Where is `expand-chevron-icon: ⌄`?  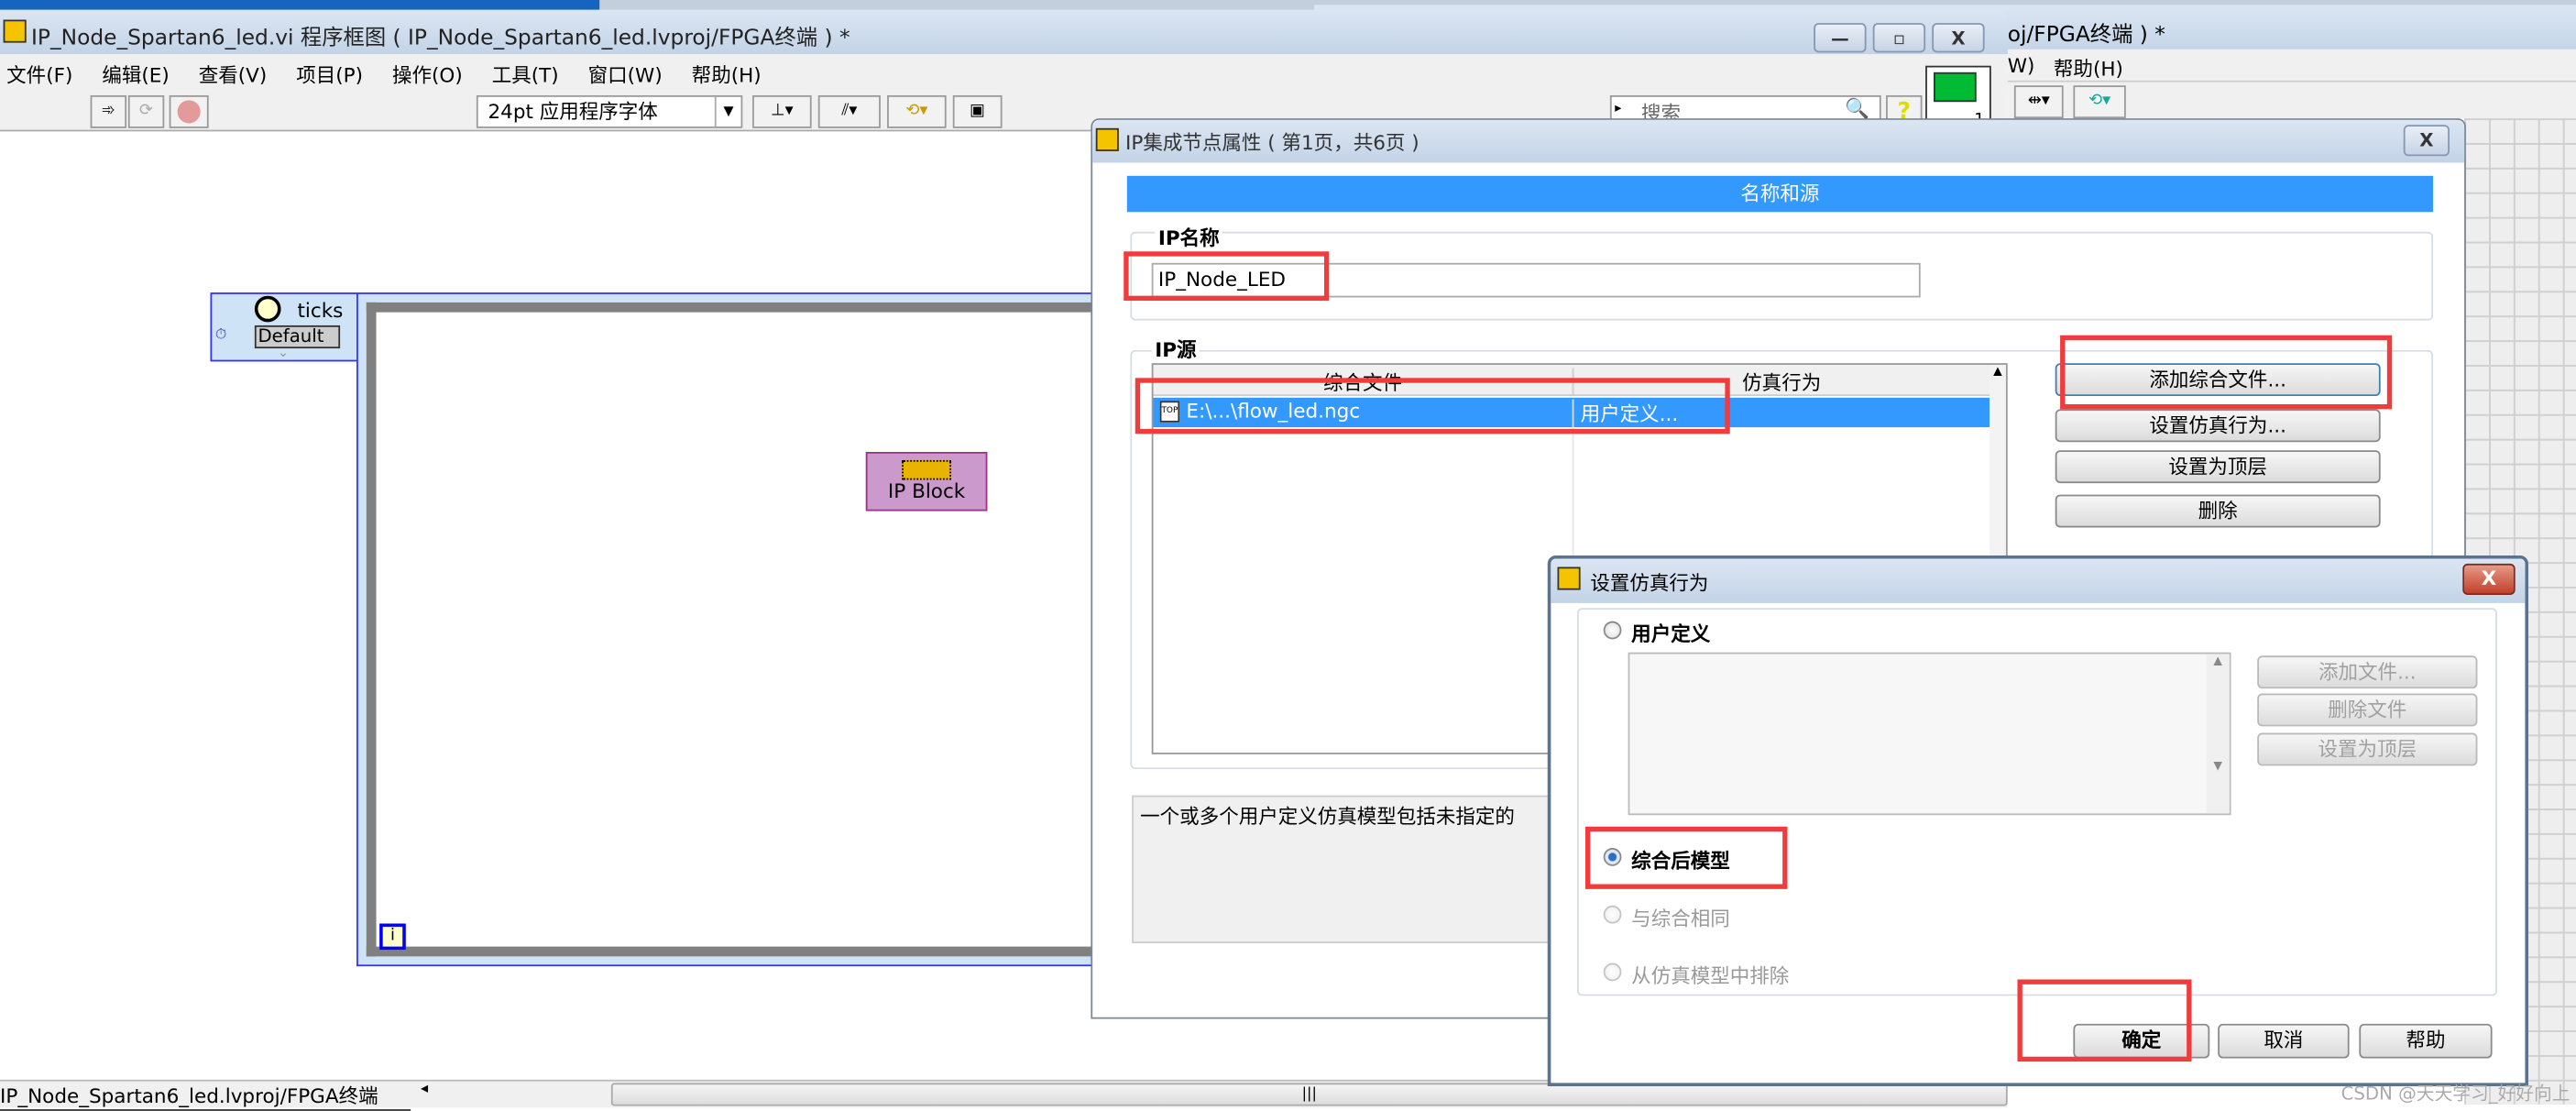 expand-chevron-icon: ⌄ is located at coordinates (283, 352).